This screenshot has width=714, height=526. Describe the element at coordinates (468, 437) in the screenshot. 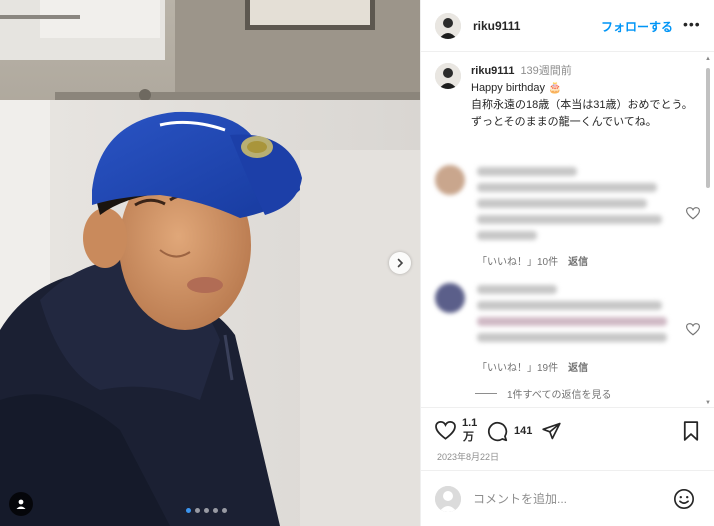

I see `like-count-unit: 万` at that location.